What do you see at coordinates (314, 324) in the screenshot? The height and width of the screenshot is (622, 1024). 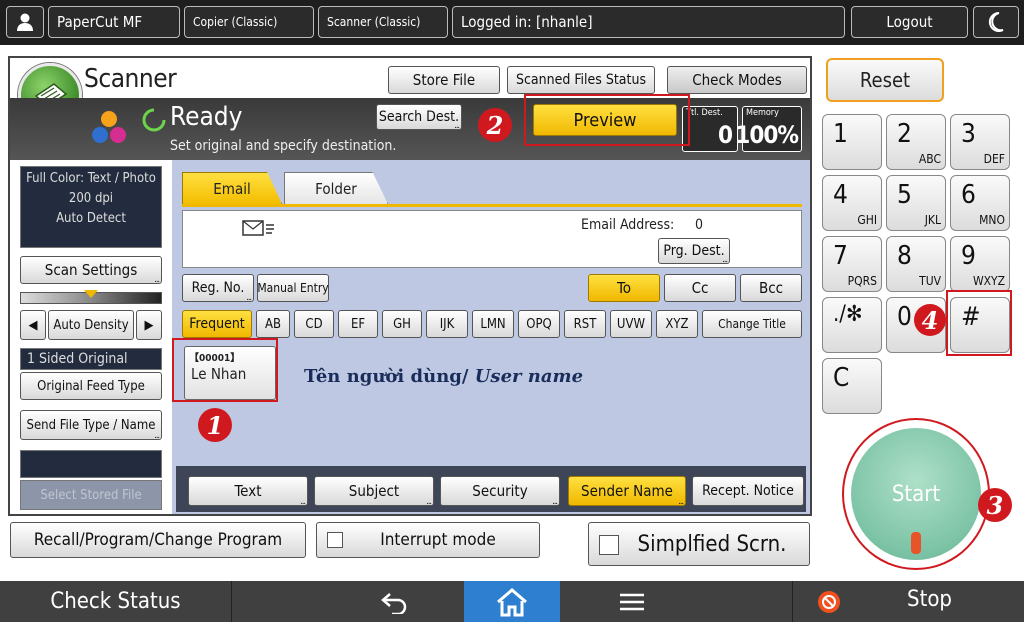 I see `letter-tab-cd: CD` at bounding box center [314, 324].